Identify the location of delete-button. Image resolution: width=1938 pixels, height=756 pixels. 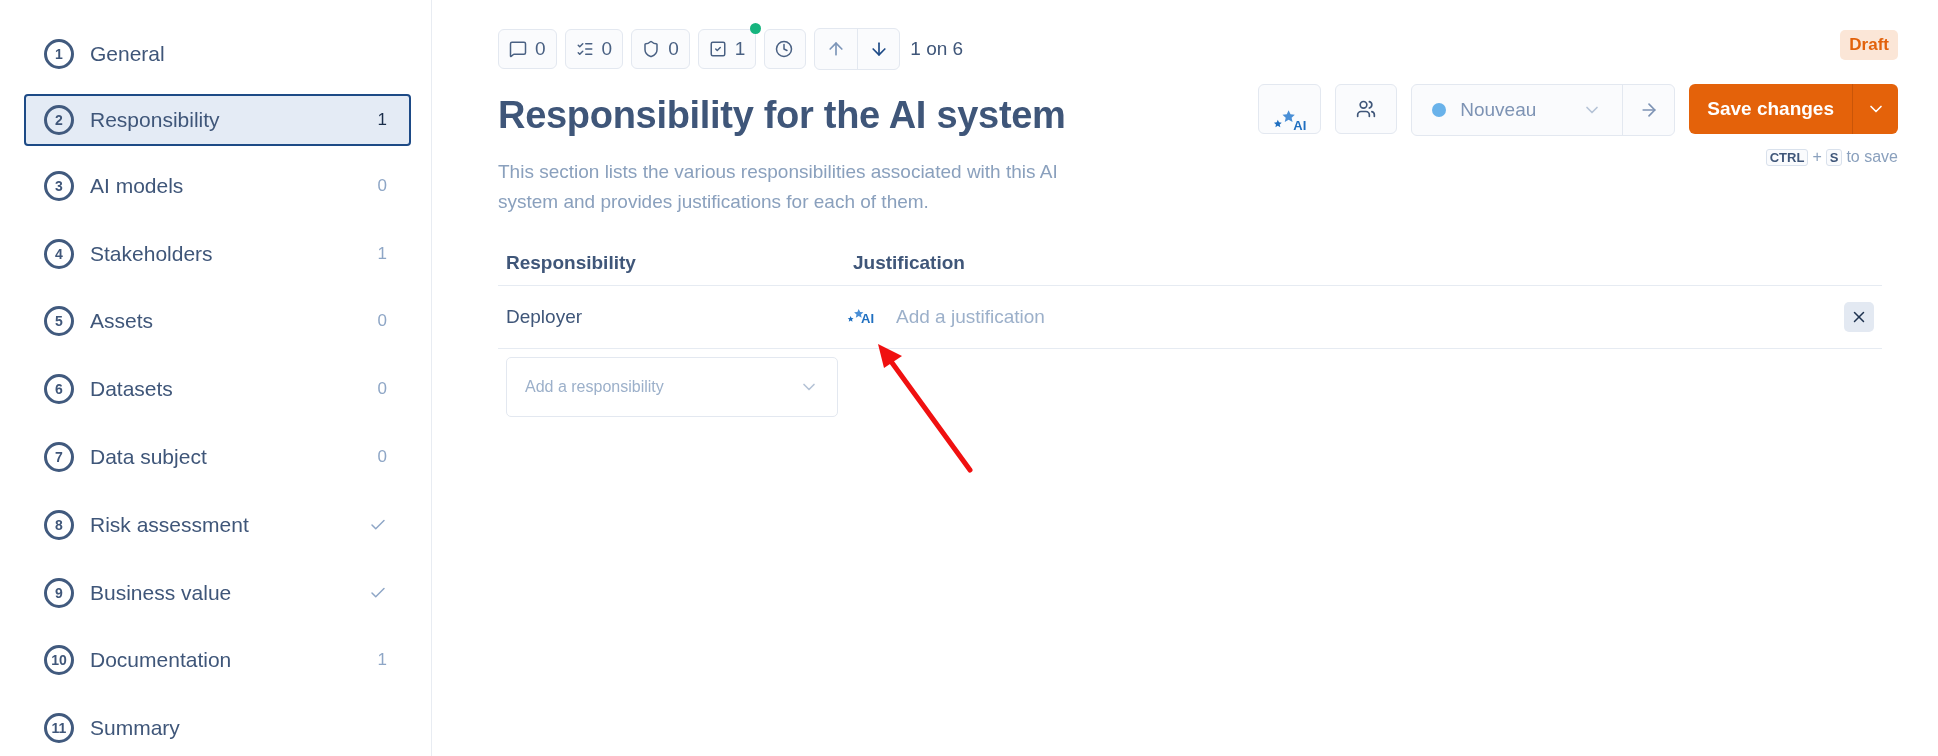
(1859, 317).